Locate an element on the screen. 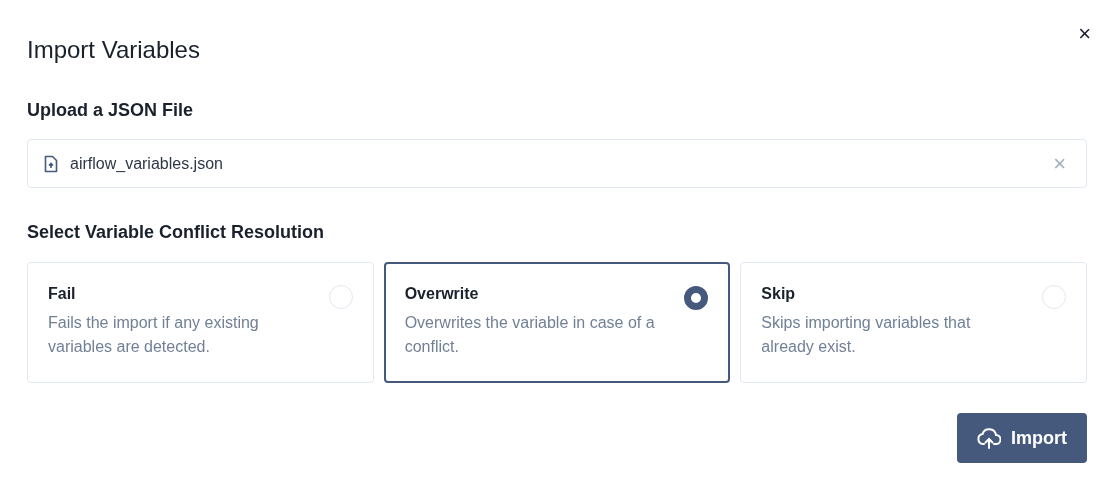 The image size is (1113, 498). option-card: Skip Skips importing variables that already exist. is located at coordinates (913, 322).